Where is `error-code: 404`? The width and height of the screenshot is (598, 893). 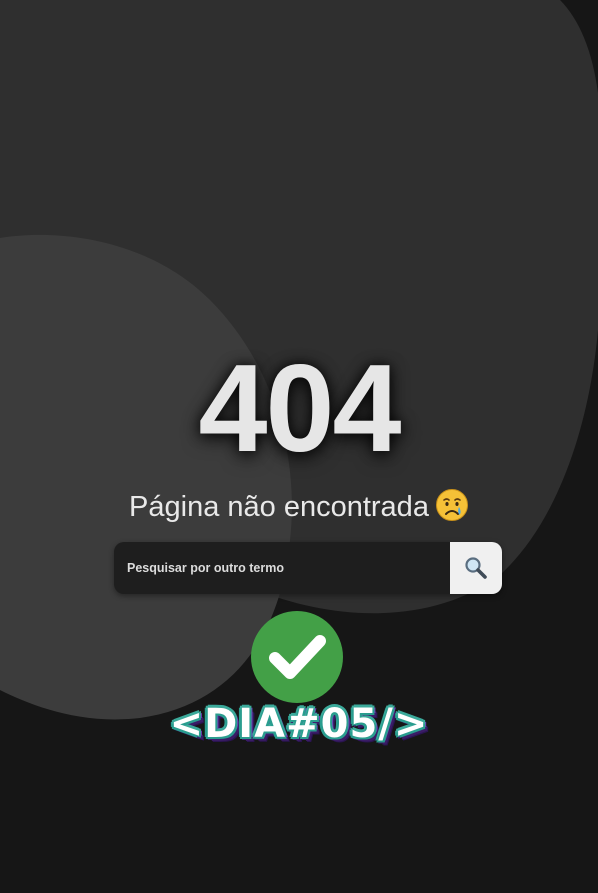 error-code: 404 is located at coordinates (300, 409).